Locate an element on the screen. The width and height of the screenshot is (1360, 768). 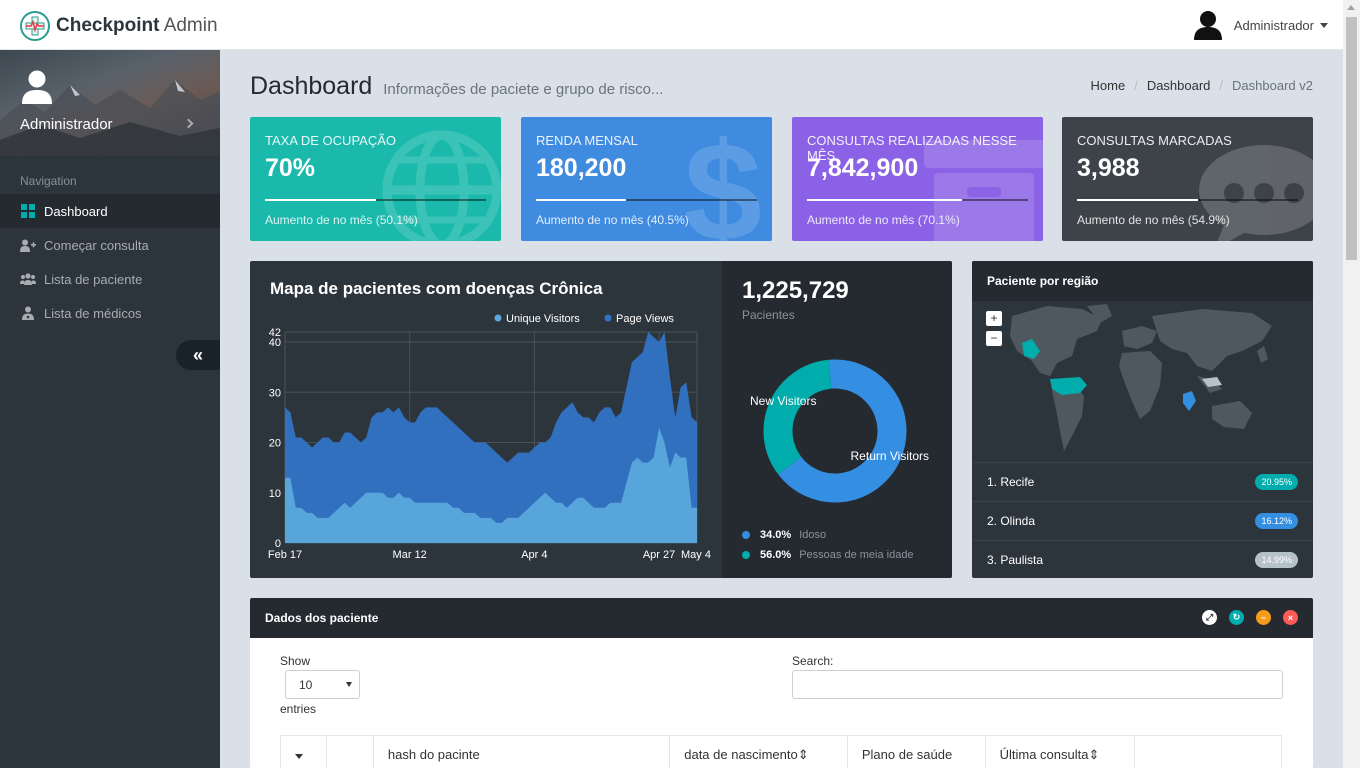
region-panel-title: Paciente por região is located at coordinates (1142, 281).